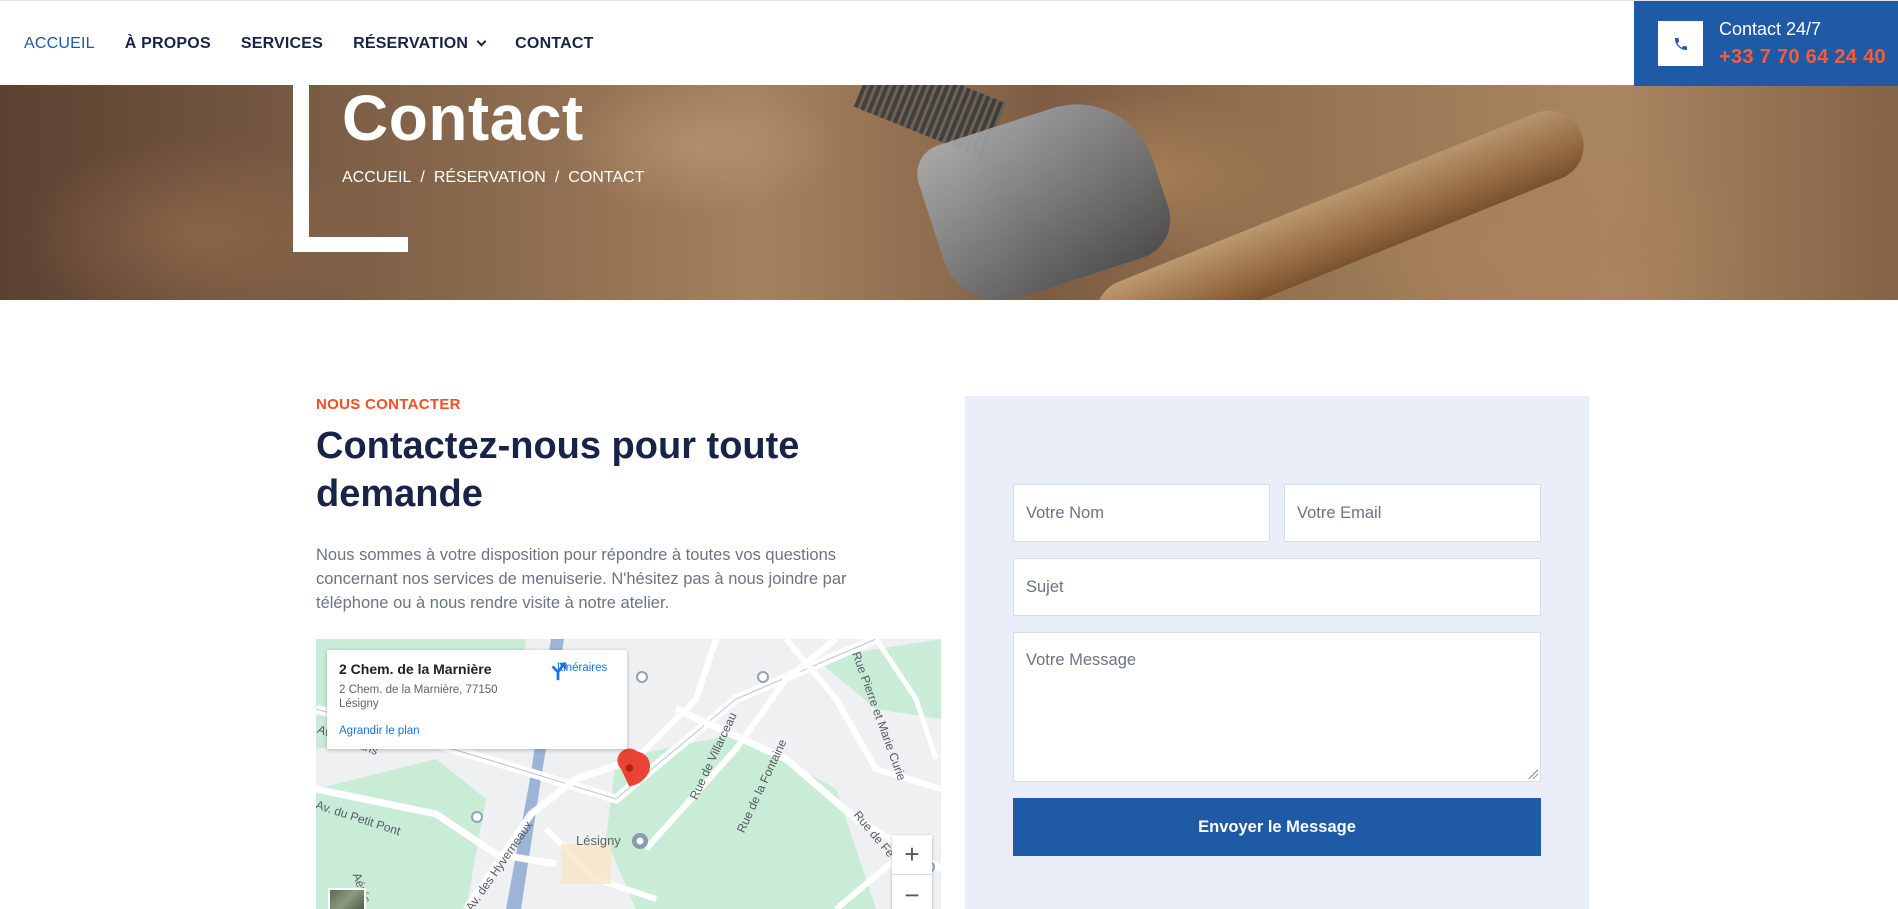 Image resolution: width=1898 pixels, height=909 pixels. What do you see at coordinates (1533, 774) in the screenshot?
I see `resize-handle-icon` at bounding box center [1533, 774].